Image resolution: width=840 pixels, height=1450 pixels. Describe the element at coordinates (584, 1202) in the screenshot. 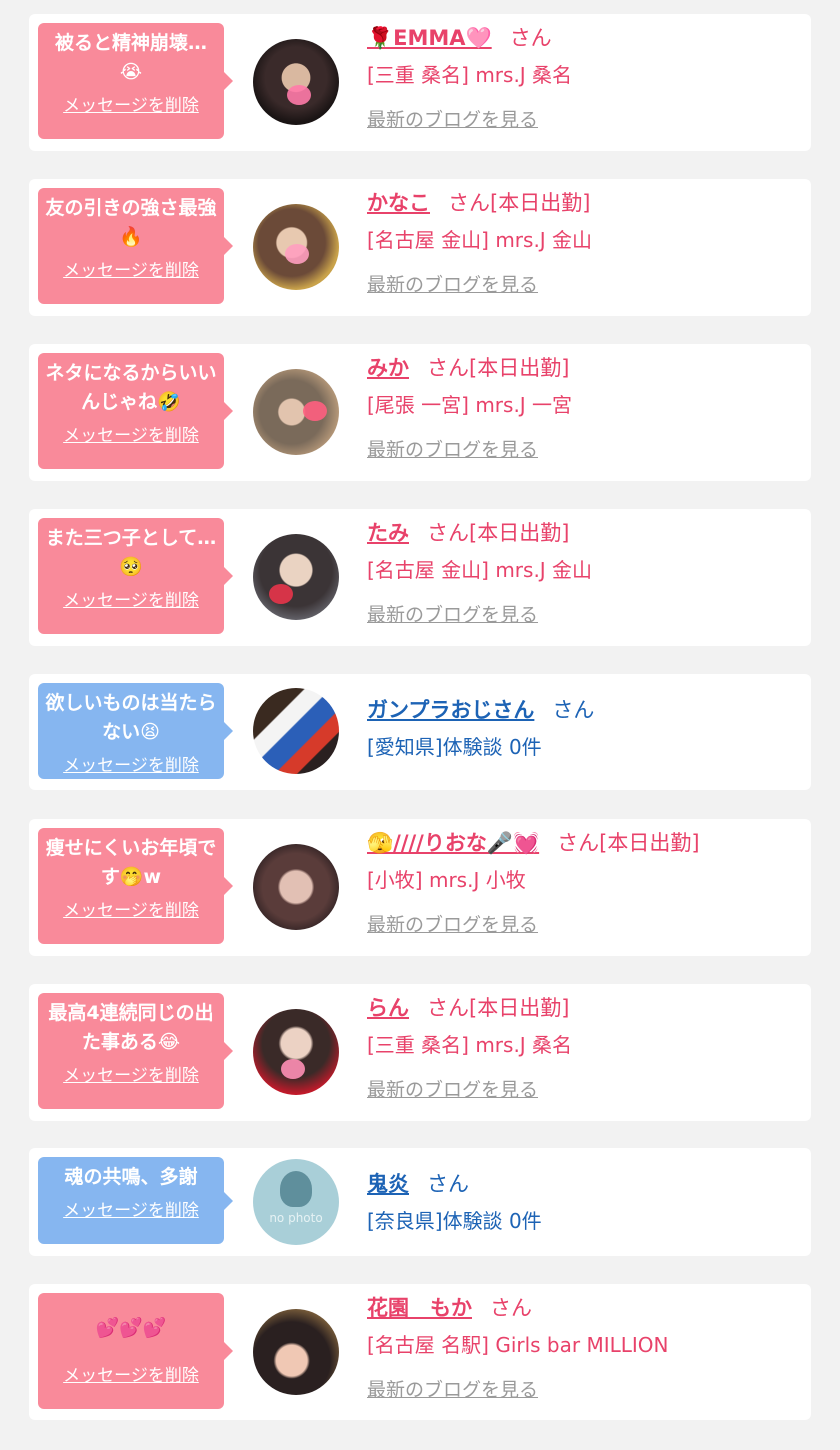

I see `card-info: 鬼炎 さん [奈良県]体験談 0件` at that location.